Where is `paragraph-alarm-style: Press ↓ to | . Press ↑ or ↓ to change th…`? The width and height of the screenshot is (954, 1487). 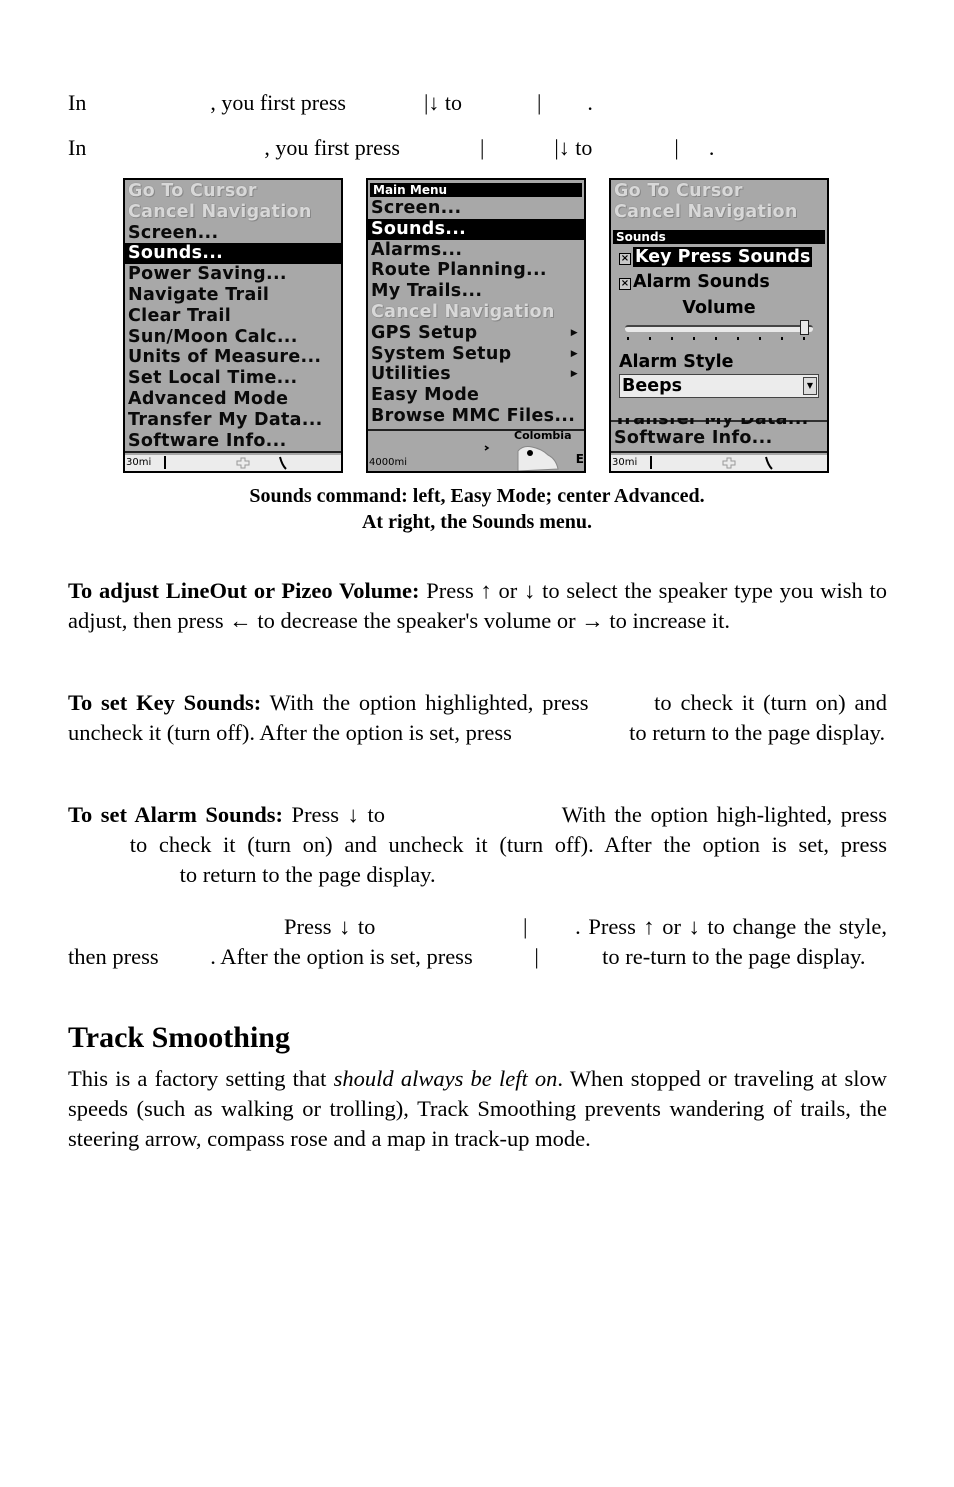
paragraph-alarm-style: Press ↓ to | . Press ↑ or ↓ to change th… is located at coordinates (477, 942).